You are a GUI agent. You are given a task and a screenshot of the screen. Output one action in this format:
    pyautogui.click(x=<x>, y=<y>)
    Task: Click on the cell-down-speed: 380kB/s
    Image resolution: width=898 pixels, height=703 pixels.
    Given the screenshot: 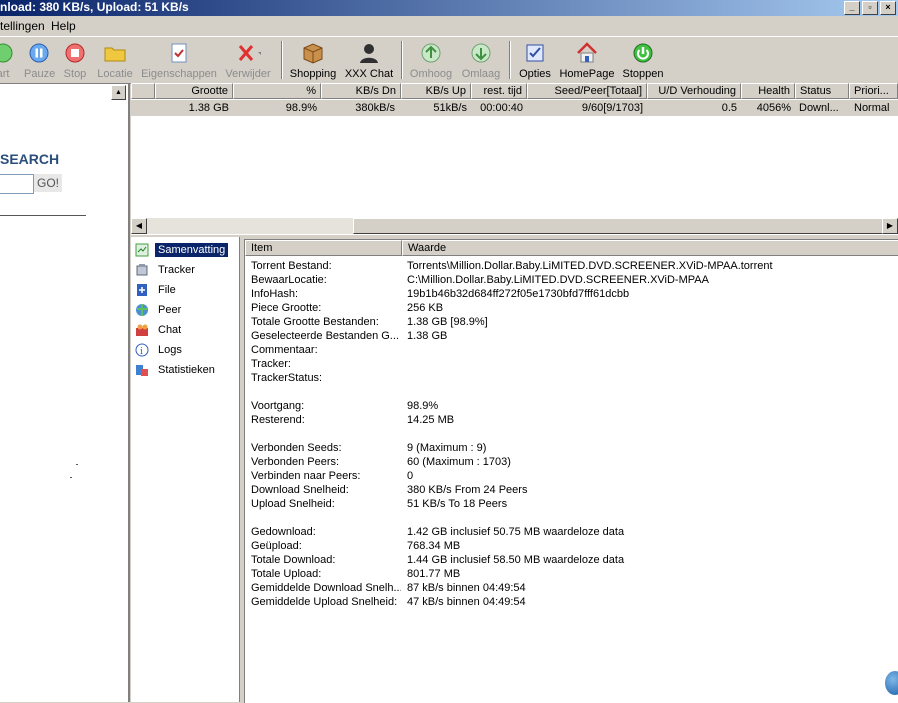 What is the action you would take?
    pyautogui.click(x=375, y=108)
    